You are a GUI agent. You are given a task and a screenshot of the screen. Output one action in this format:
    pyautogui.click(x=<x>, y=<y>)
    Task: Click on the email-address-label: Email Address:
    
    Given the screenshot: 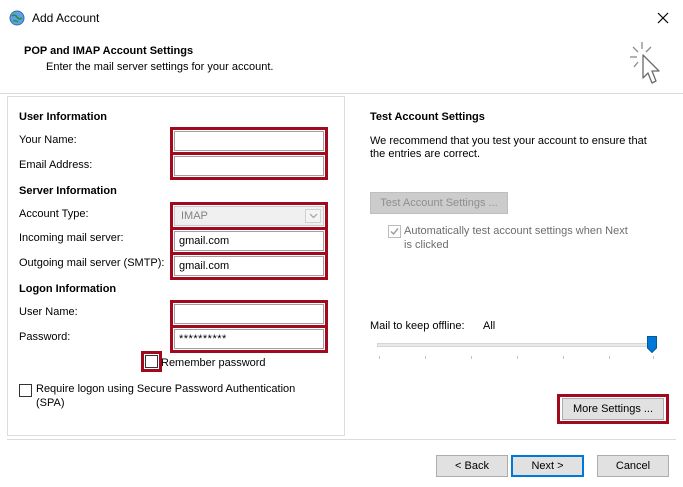 What is the action you would take?
    pyautogui.click(x=56, y=165)
    